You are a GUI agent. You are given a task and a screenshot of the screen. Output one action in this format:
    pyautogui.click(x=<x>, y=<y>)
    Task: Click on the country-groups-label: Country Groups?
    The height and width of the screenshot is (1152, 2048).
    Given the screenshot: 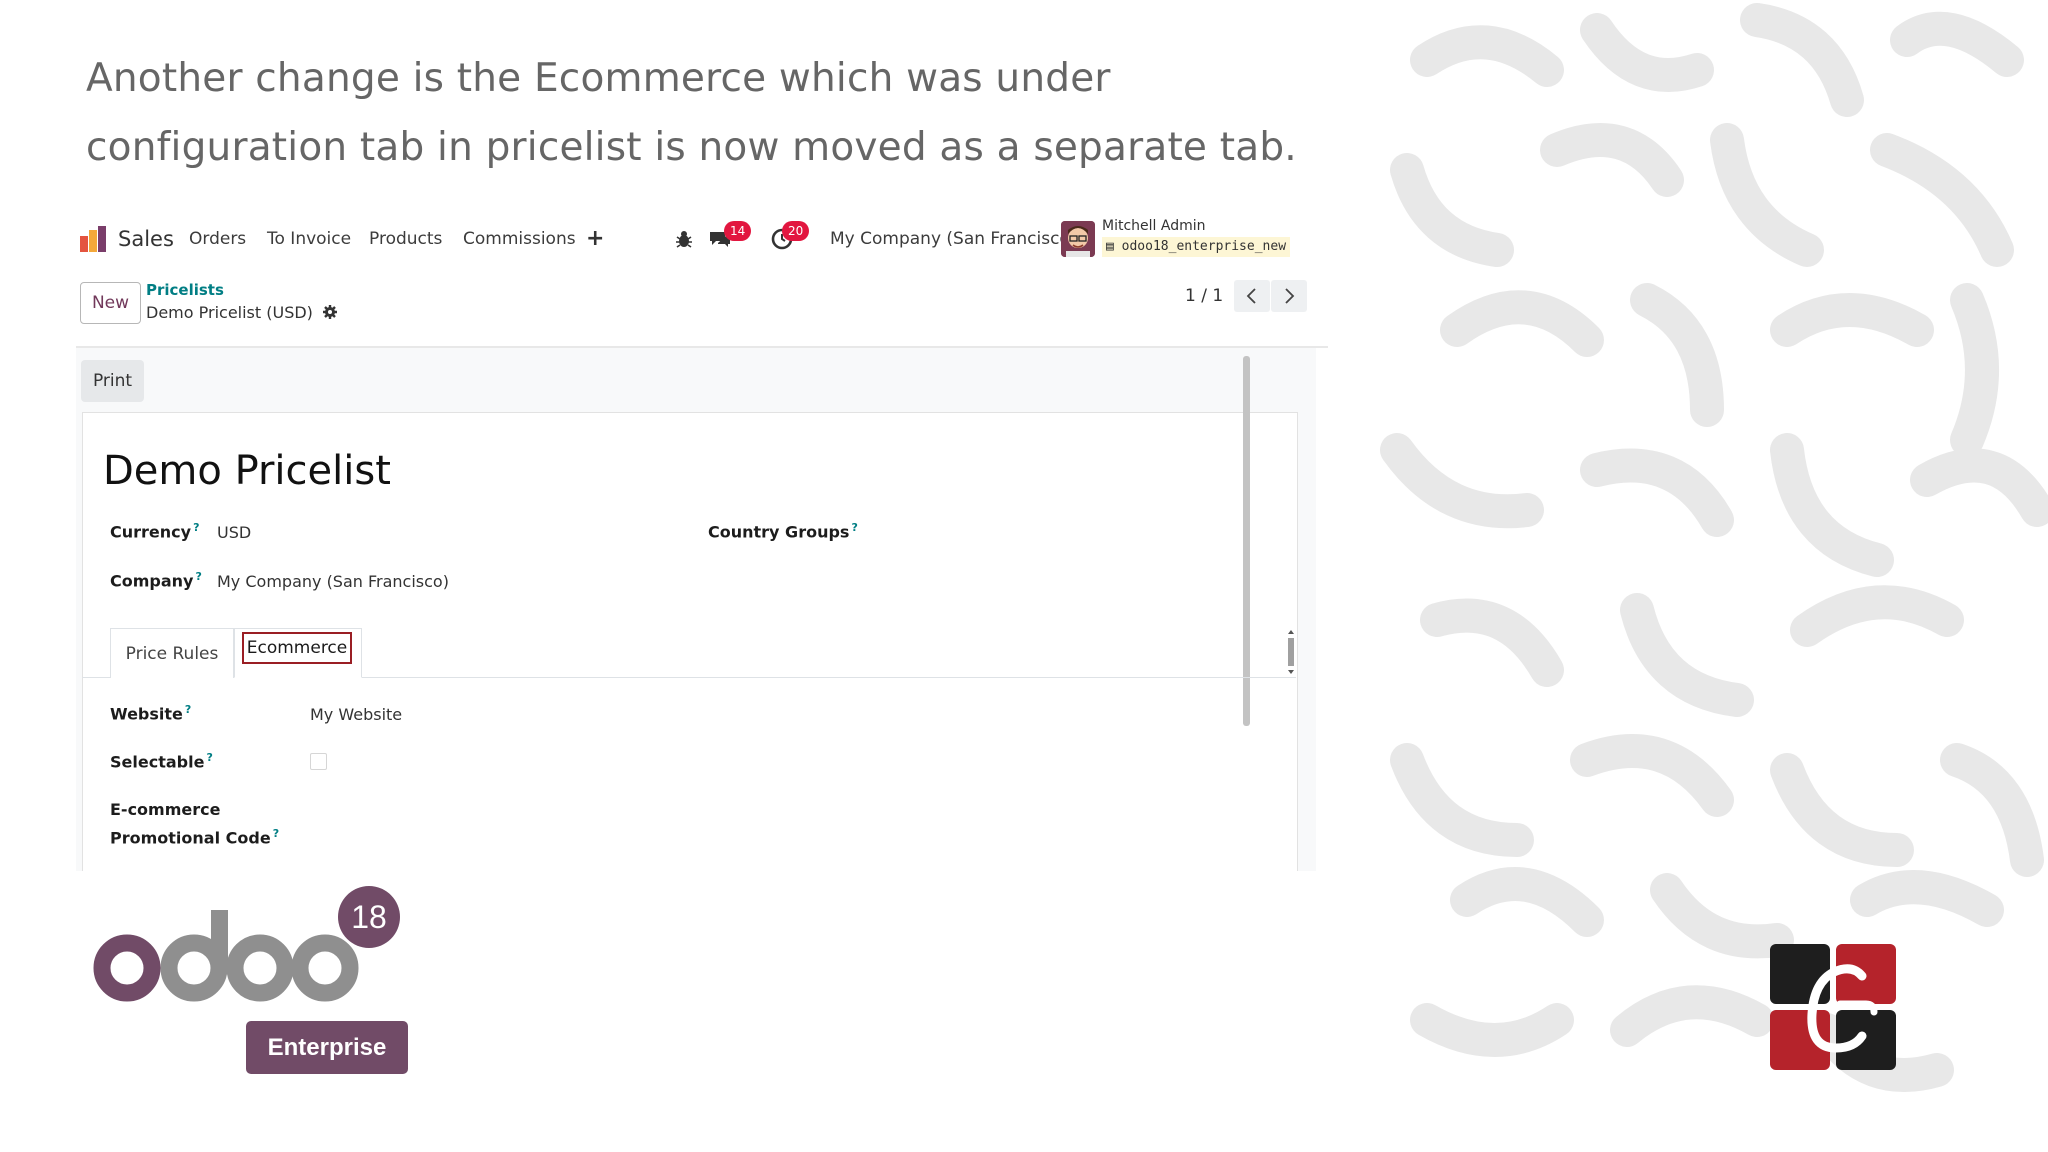 What is the action you would take?
    pyautogui.click(x=783, y=531)
    